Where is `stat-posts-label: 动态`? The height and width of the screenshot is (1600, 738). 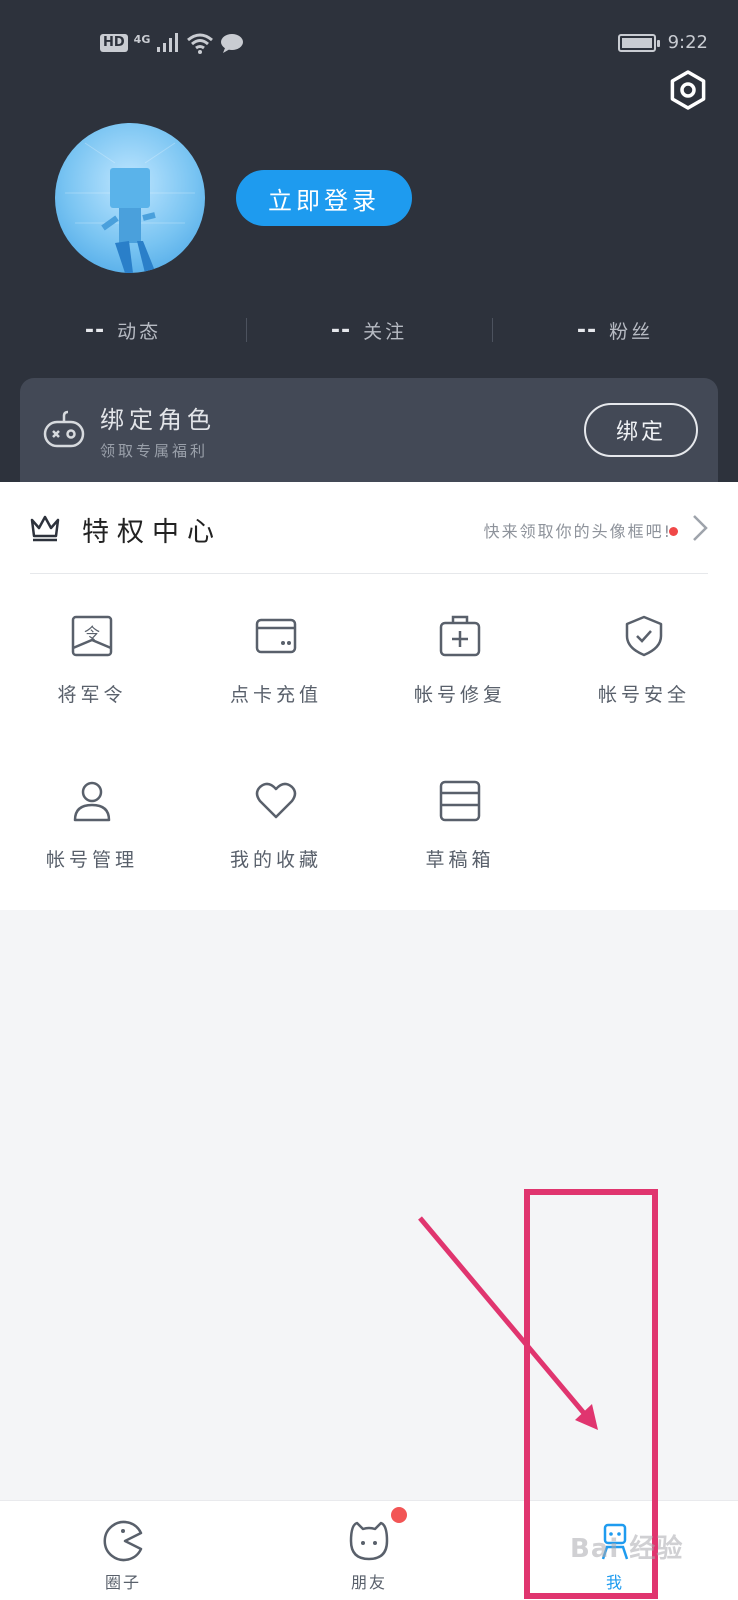
stat-posts-label: 动态 is located at coordinates (139, 331).